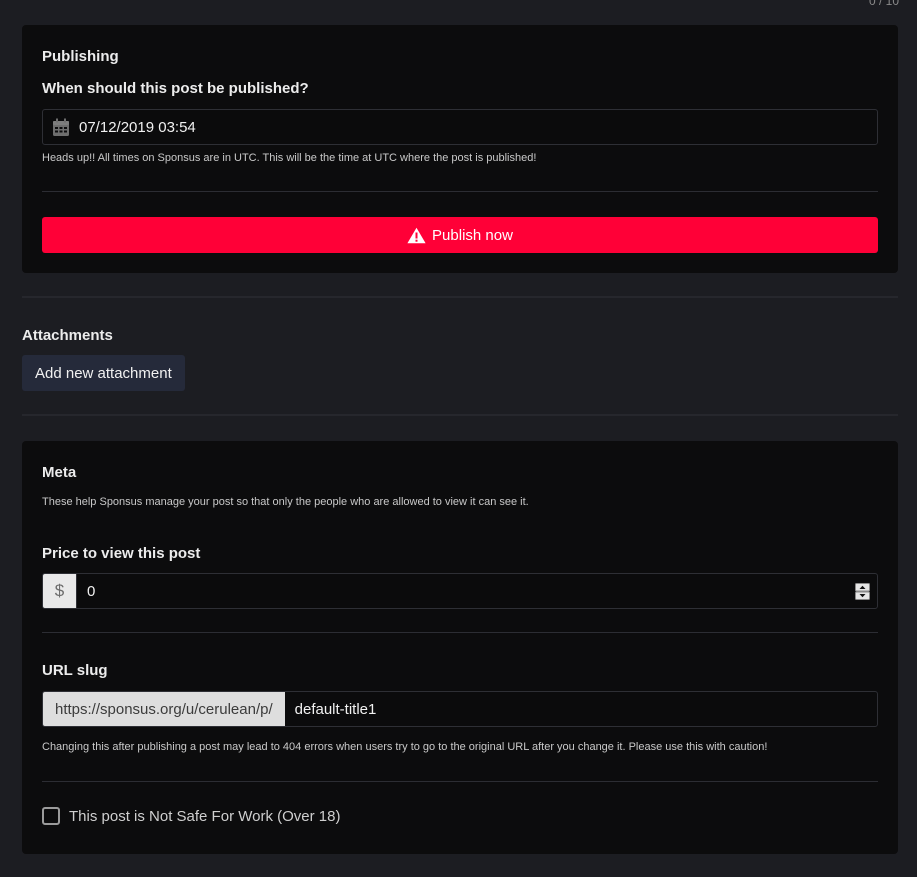  What do you see at coordinates (862, 591) in the screenshot?
I see `spinner-arrows-icon` at bounding box center [862, 591].